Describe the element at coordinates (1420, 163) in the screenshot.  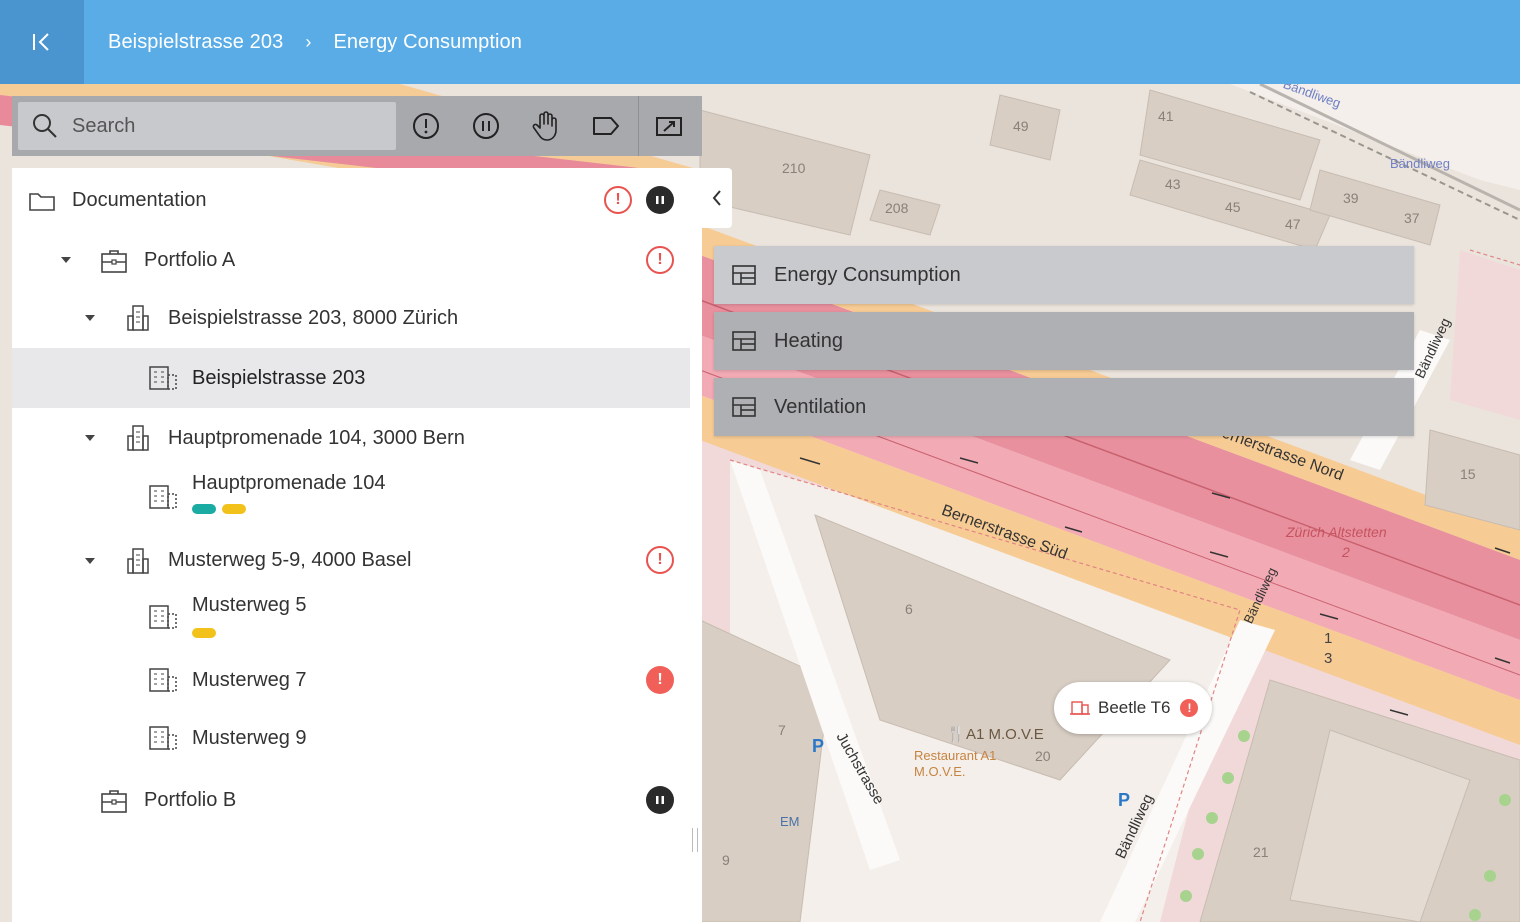
I see `station-label-baendliweg: Bändliweg` at that location.